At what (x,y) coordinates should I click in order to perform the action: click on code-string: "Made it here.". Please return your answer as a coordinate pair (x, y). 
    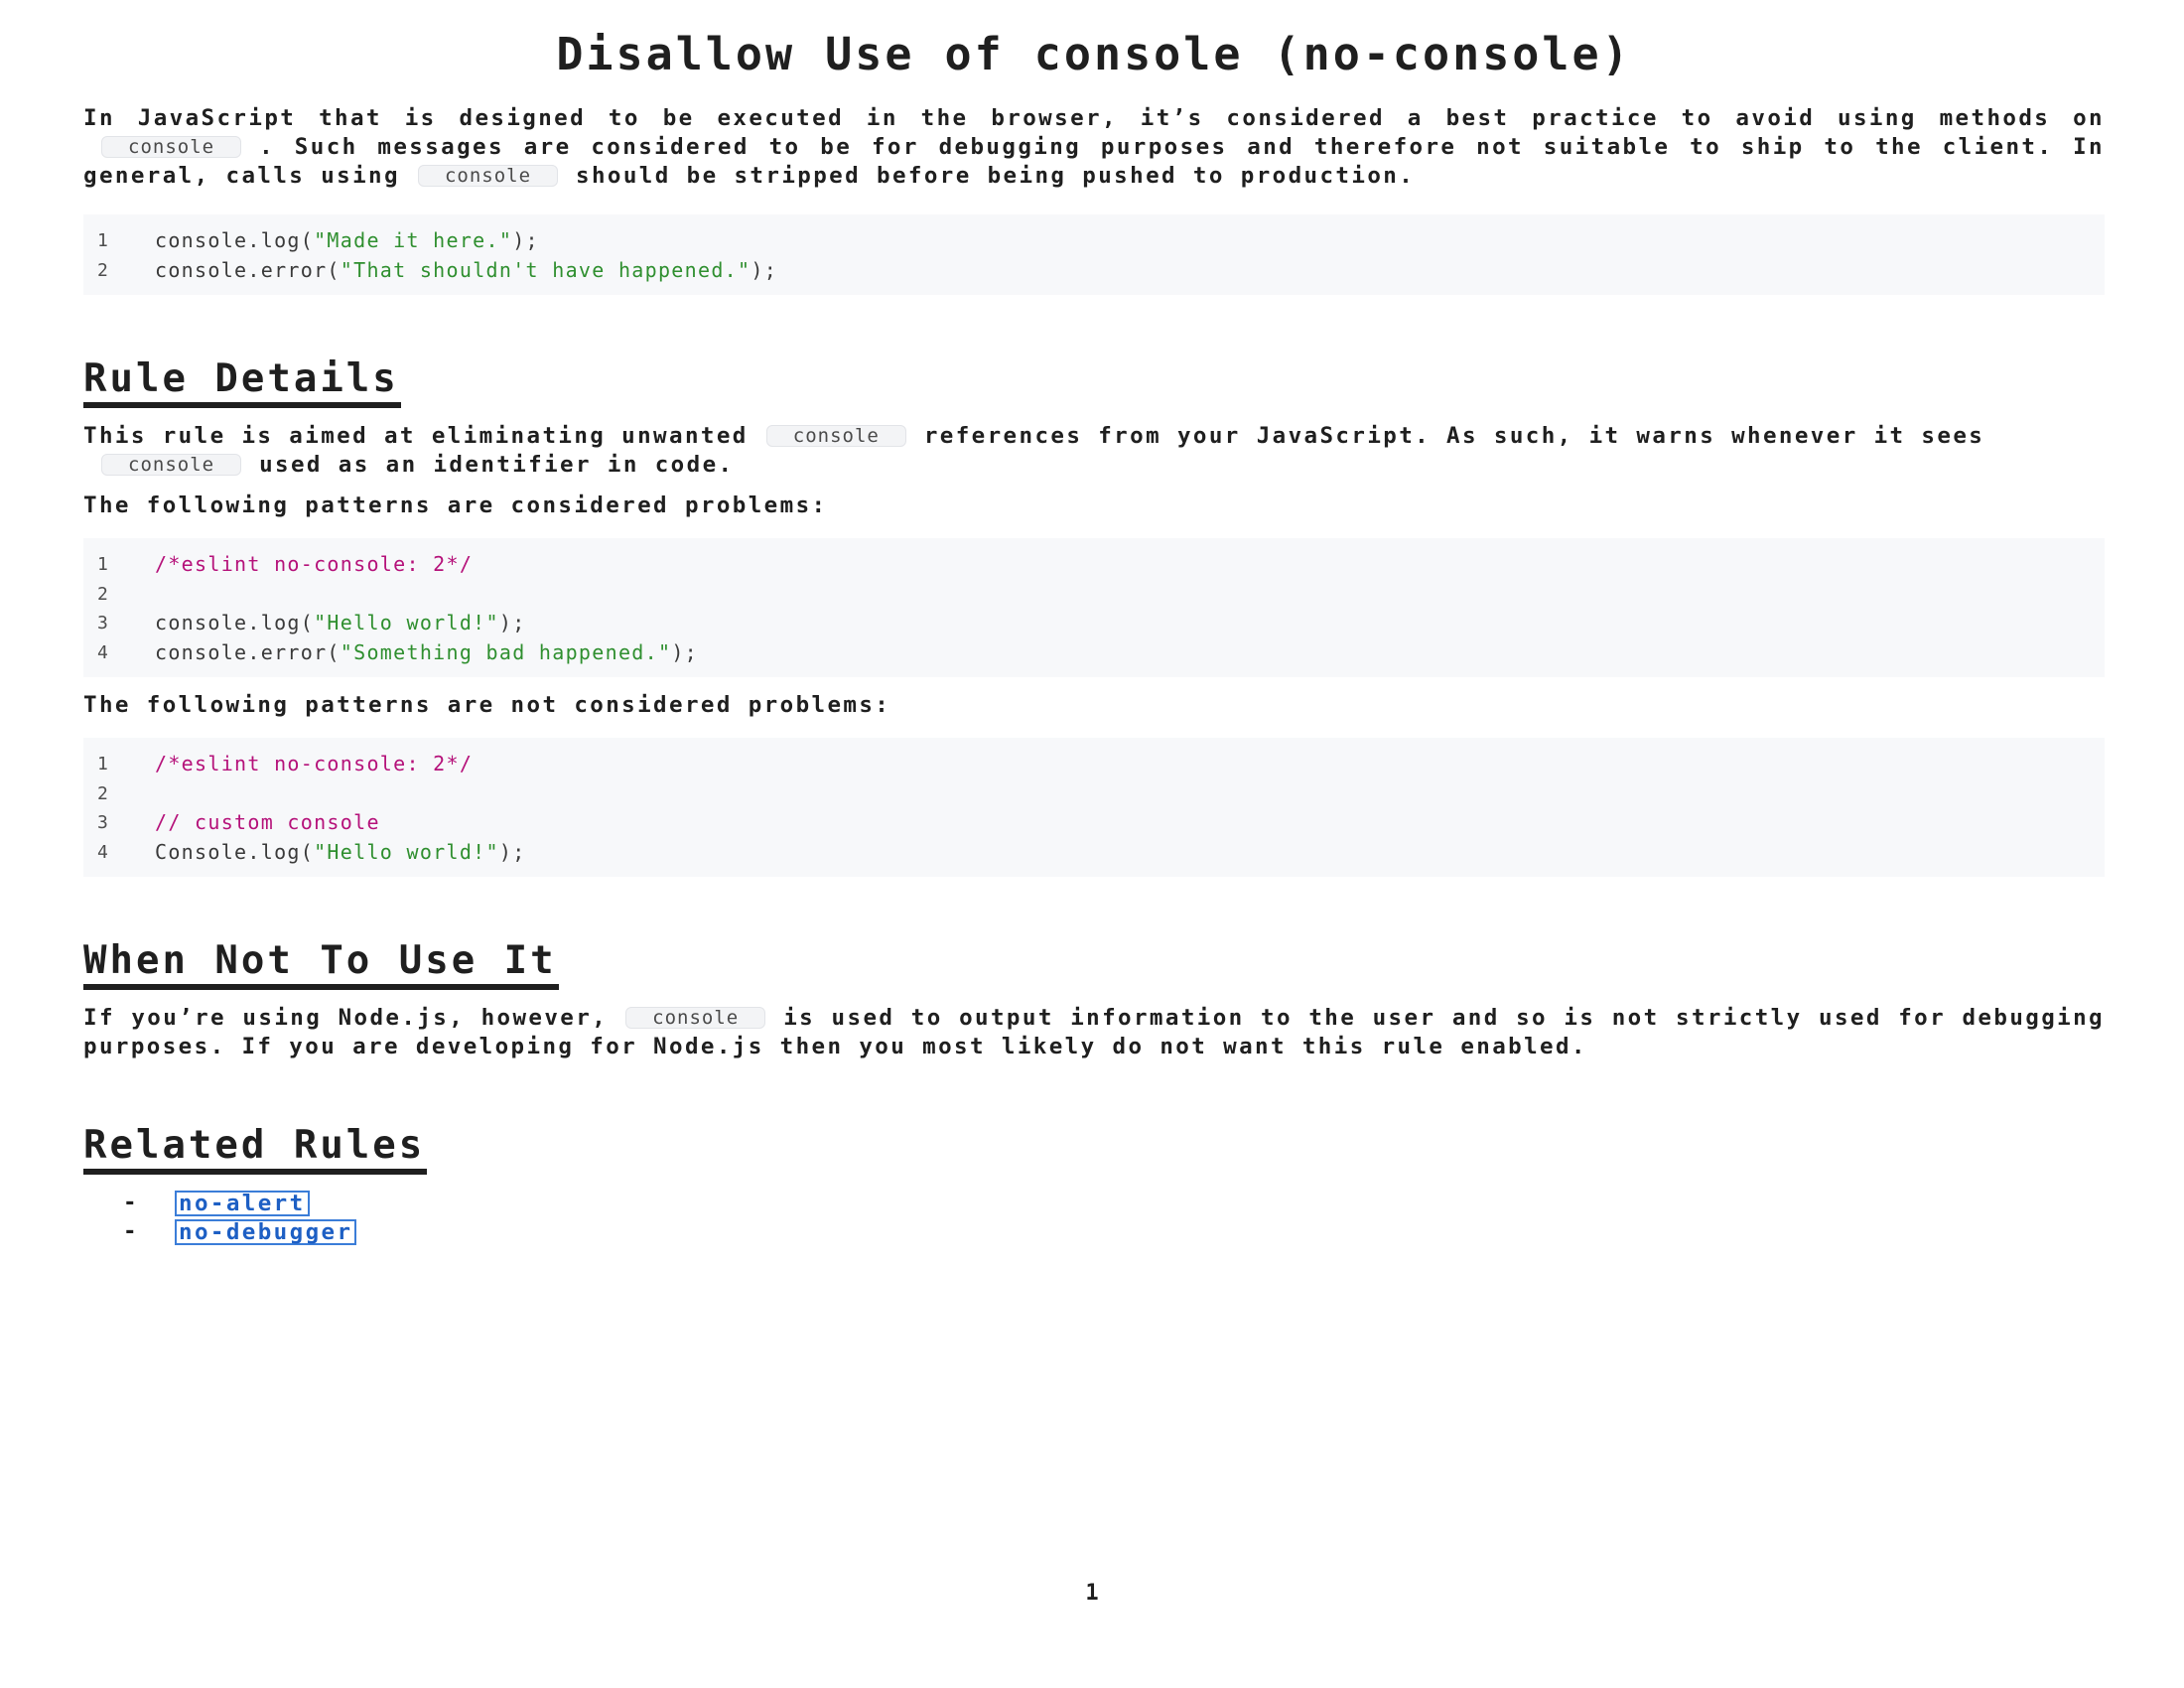
    Looking at the image, I should click on (413, 240).